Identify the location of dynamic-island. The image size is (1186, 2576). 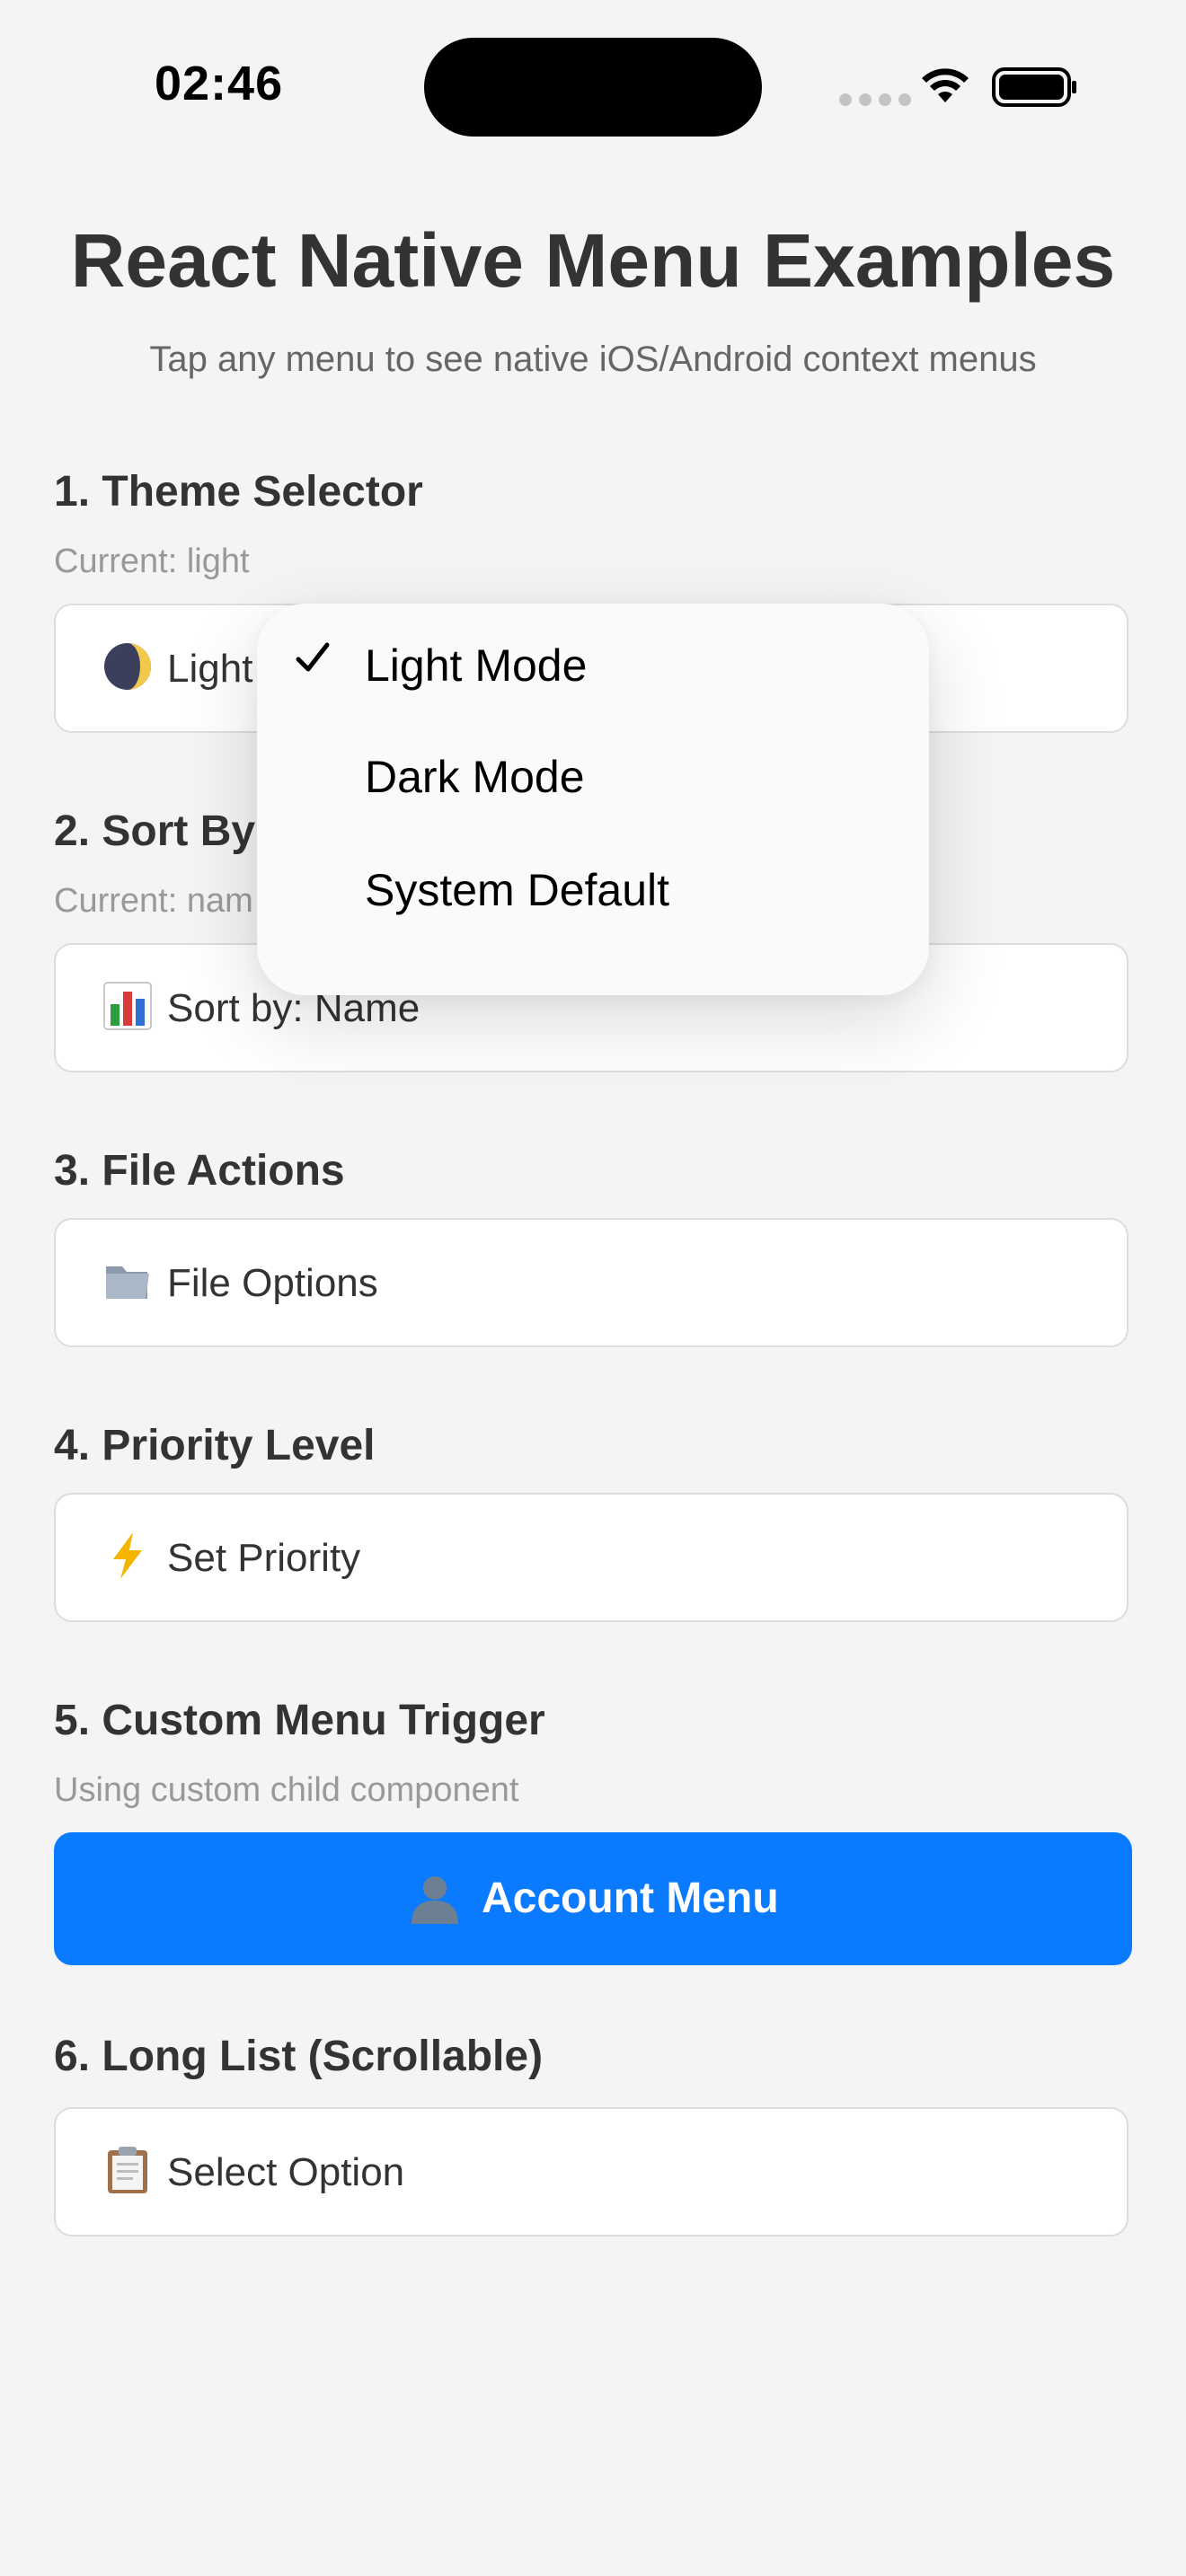
(593, 87).